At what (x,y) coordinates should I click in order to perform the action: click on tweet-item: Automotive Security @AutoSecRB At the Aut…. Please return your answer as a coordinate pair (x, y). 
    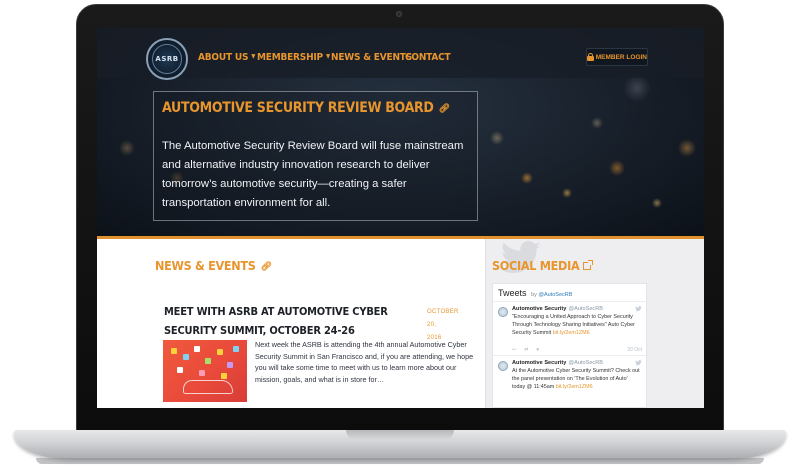
    Looking at the image, I should click on (569, 381).